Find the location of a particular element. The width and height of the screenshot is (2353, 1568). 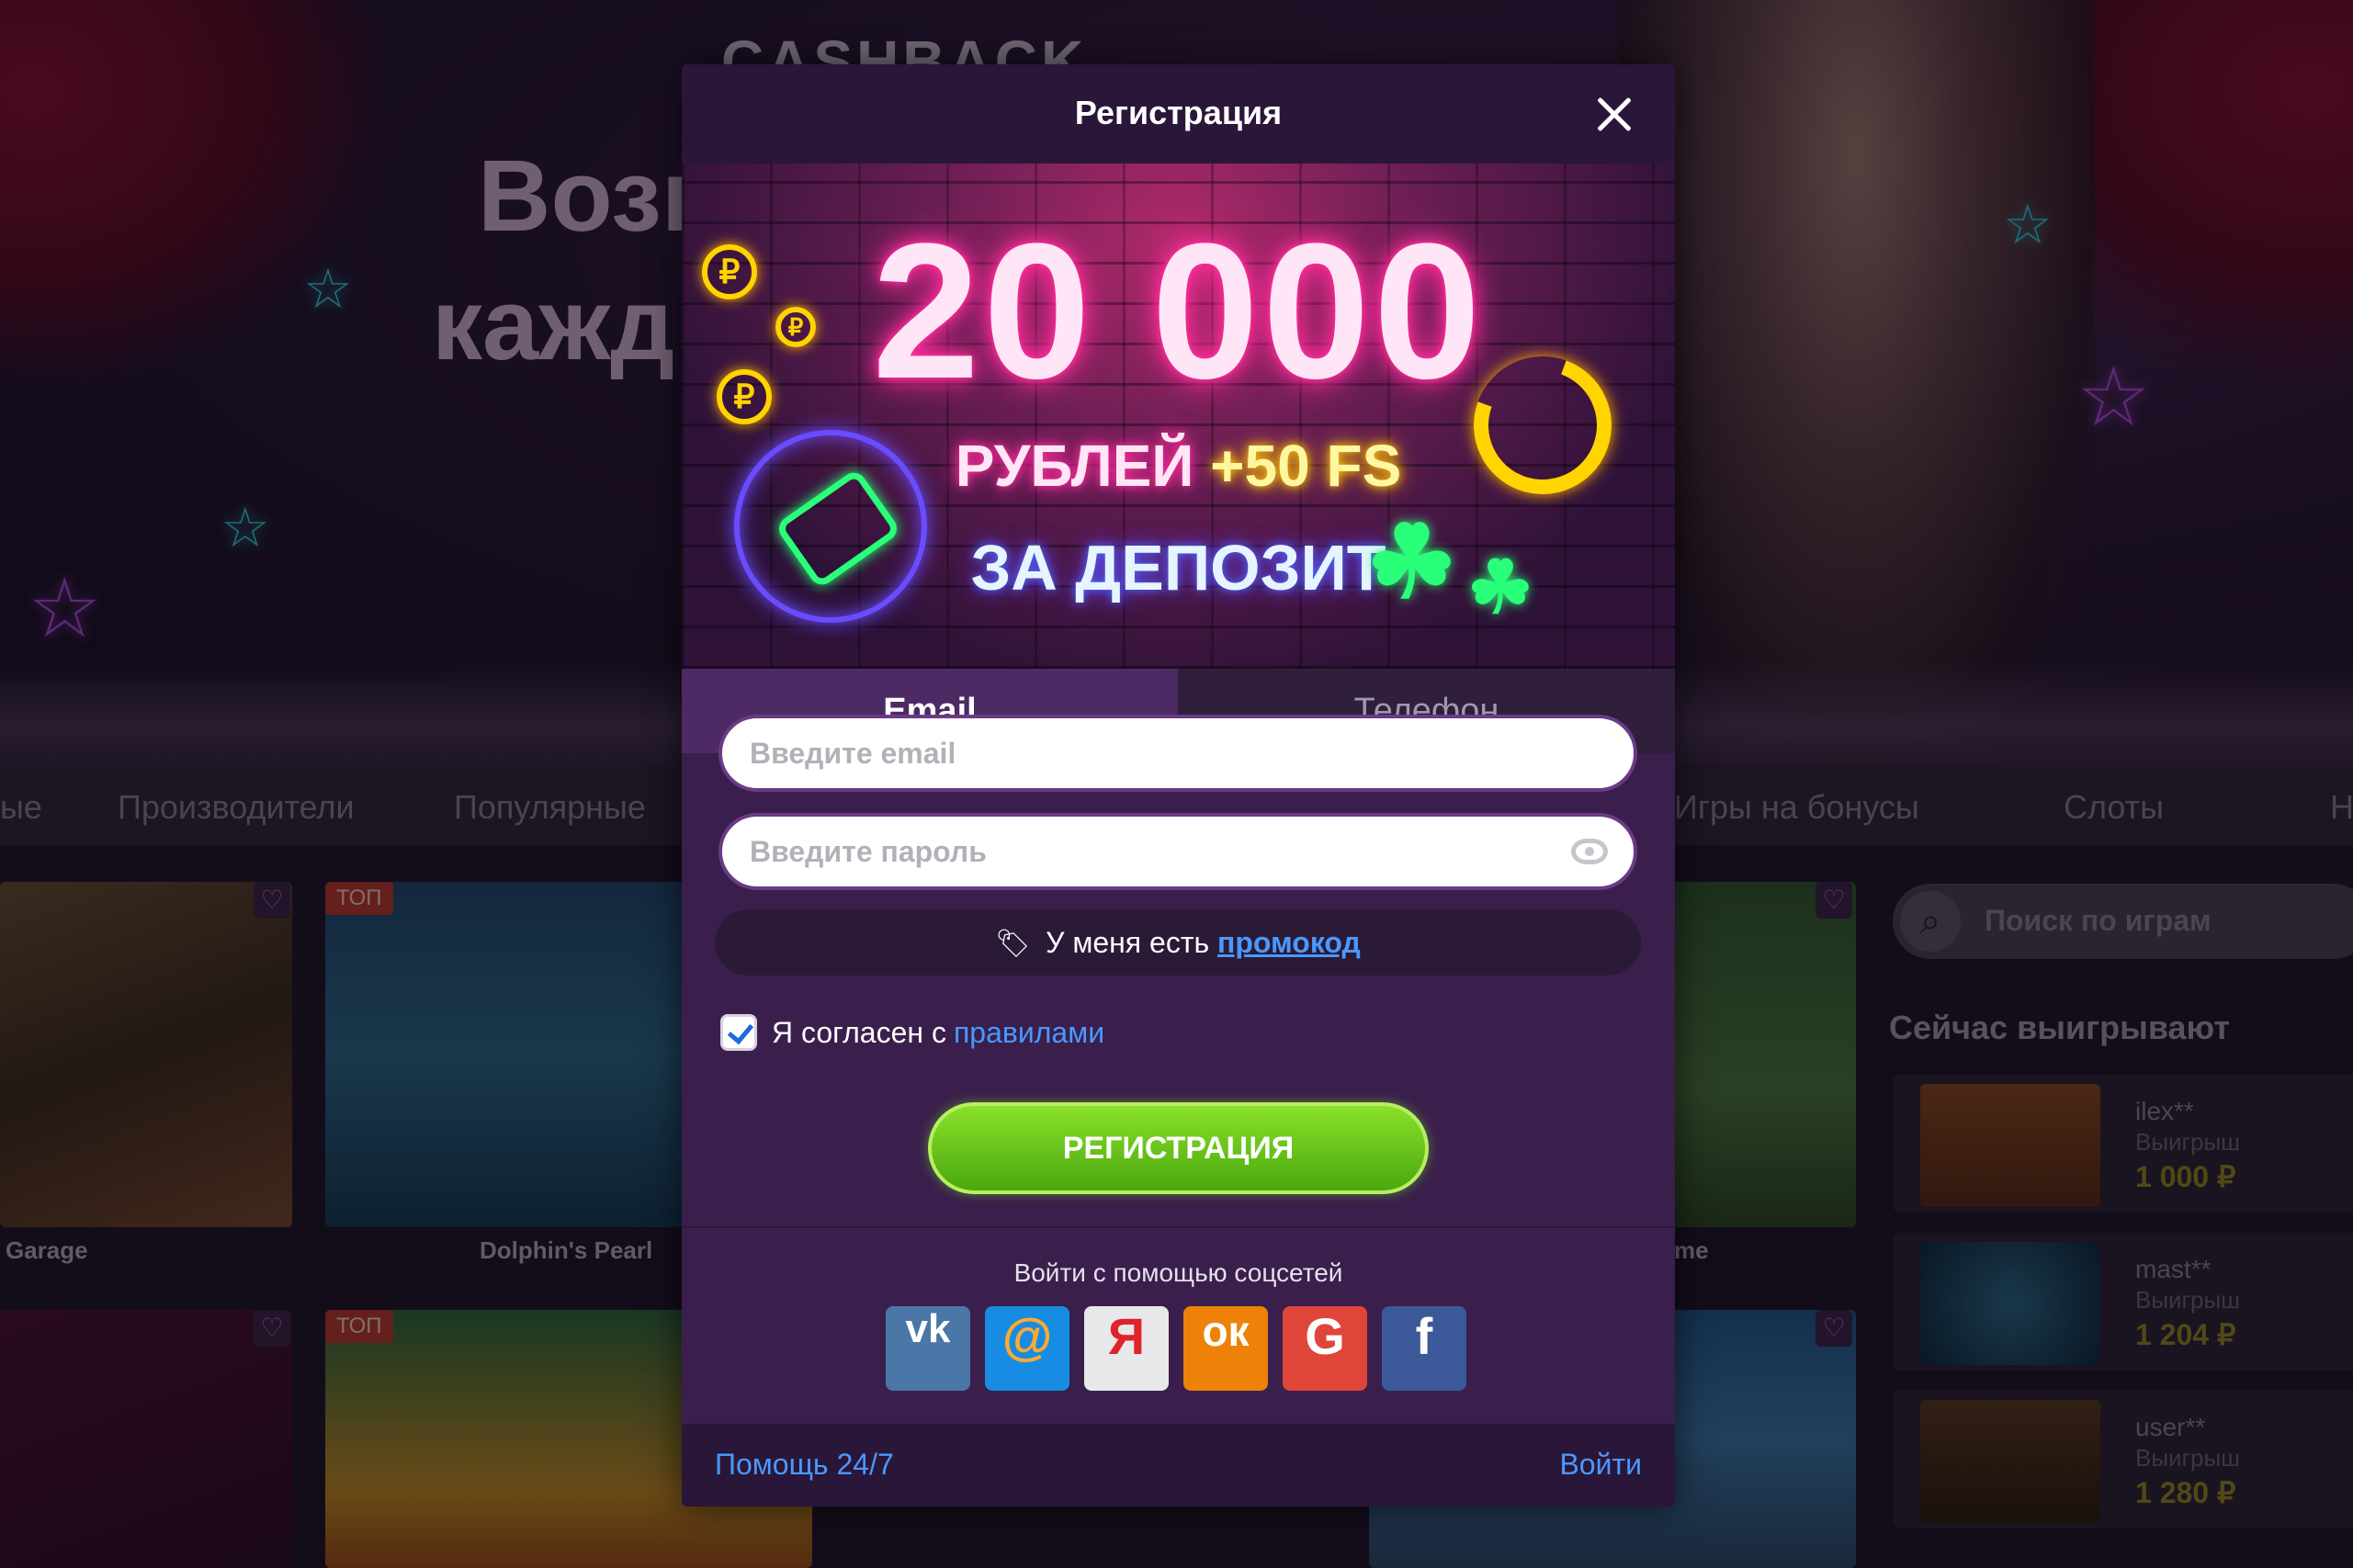

close-icon is located at coordinates (1614, 114).